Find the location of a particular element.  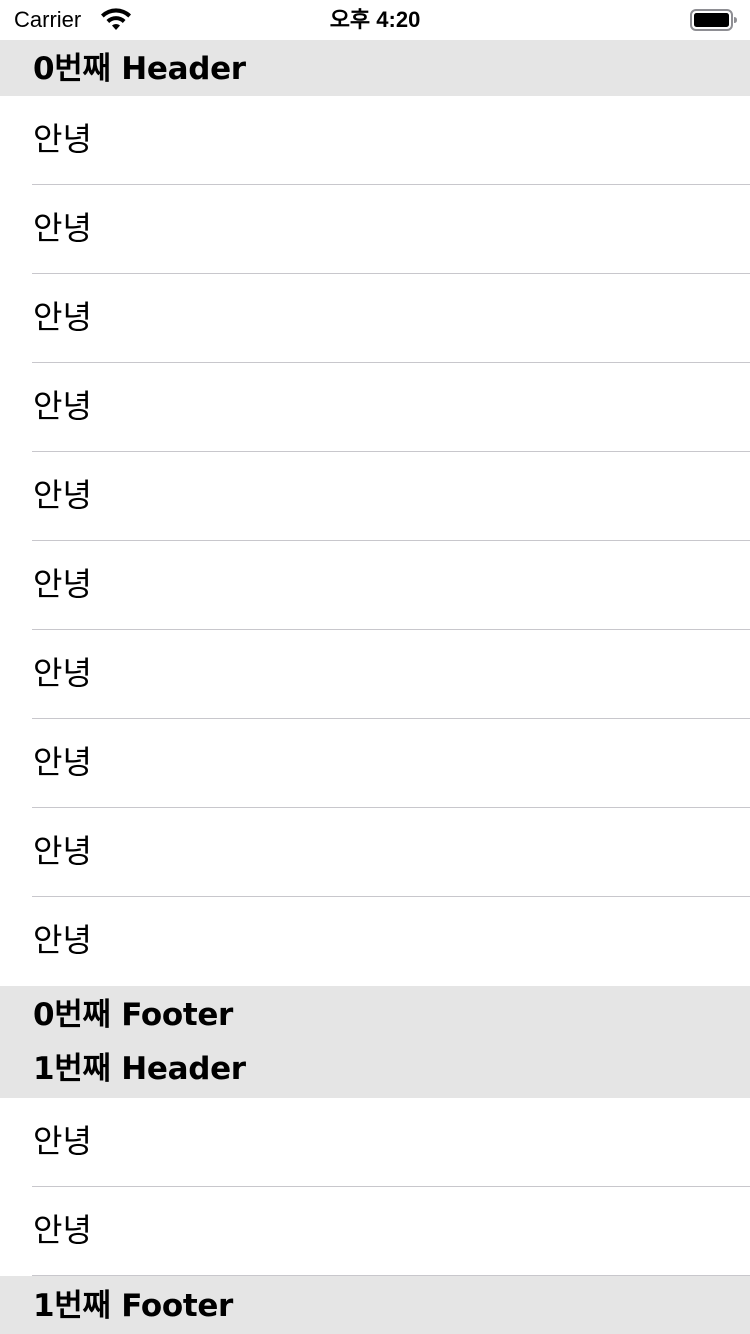

status-bar: Carrier 오후 4:20 is located at coordinates (375, 20).